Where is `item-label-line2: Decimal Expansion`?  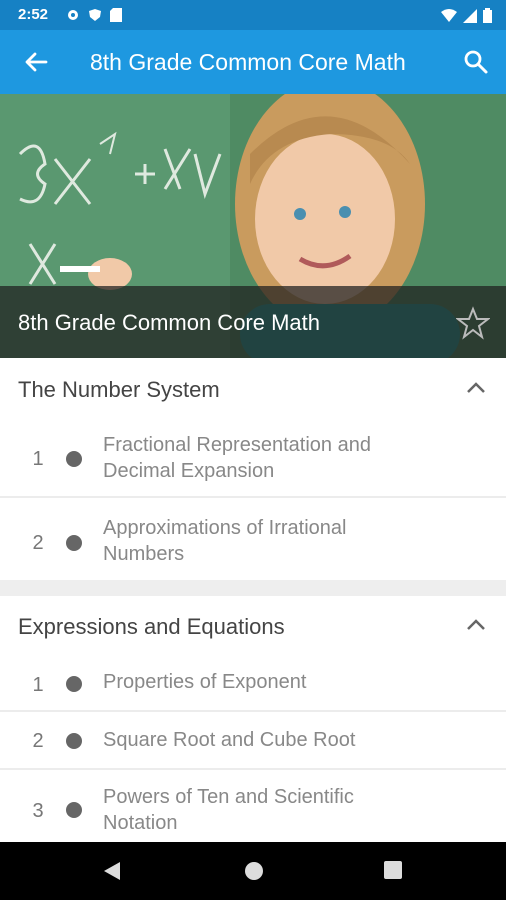 item-label-line2: Decimal Expansion is located at coordinates (189, 471).